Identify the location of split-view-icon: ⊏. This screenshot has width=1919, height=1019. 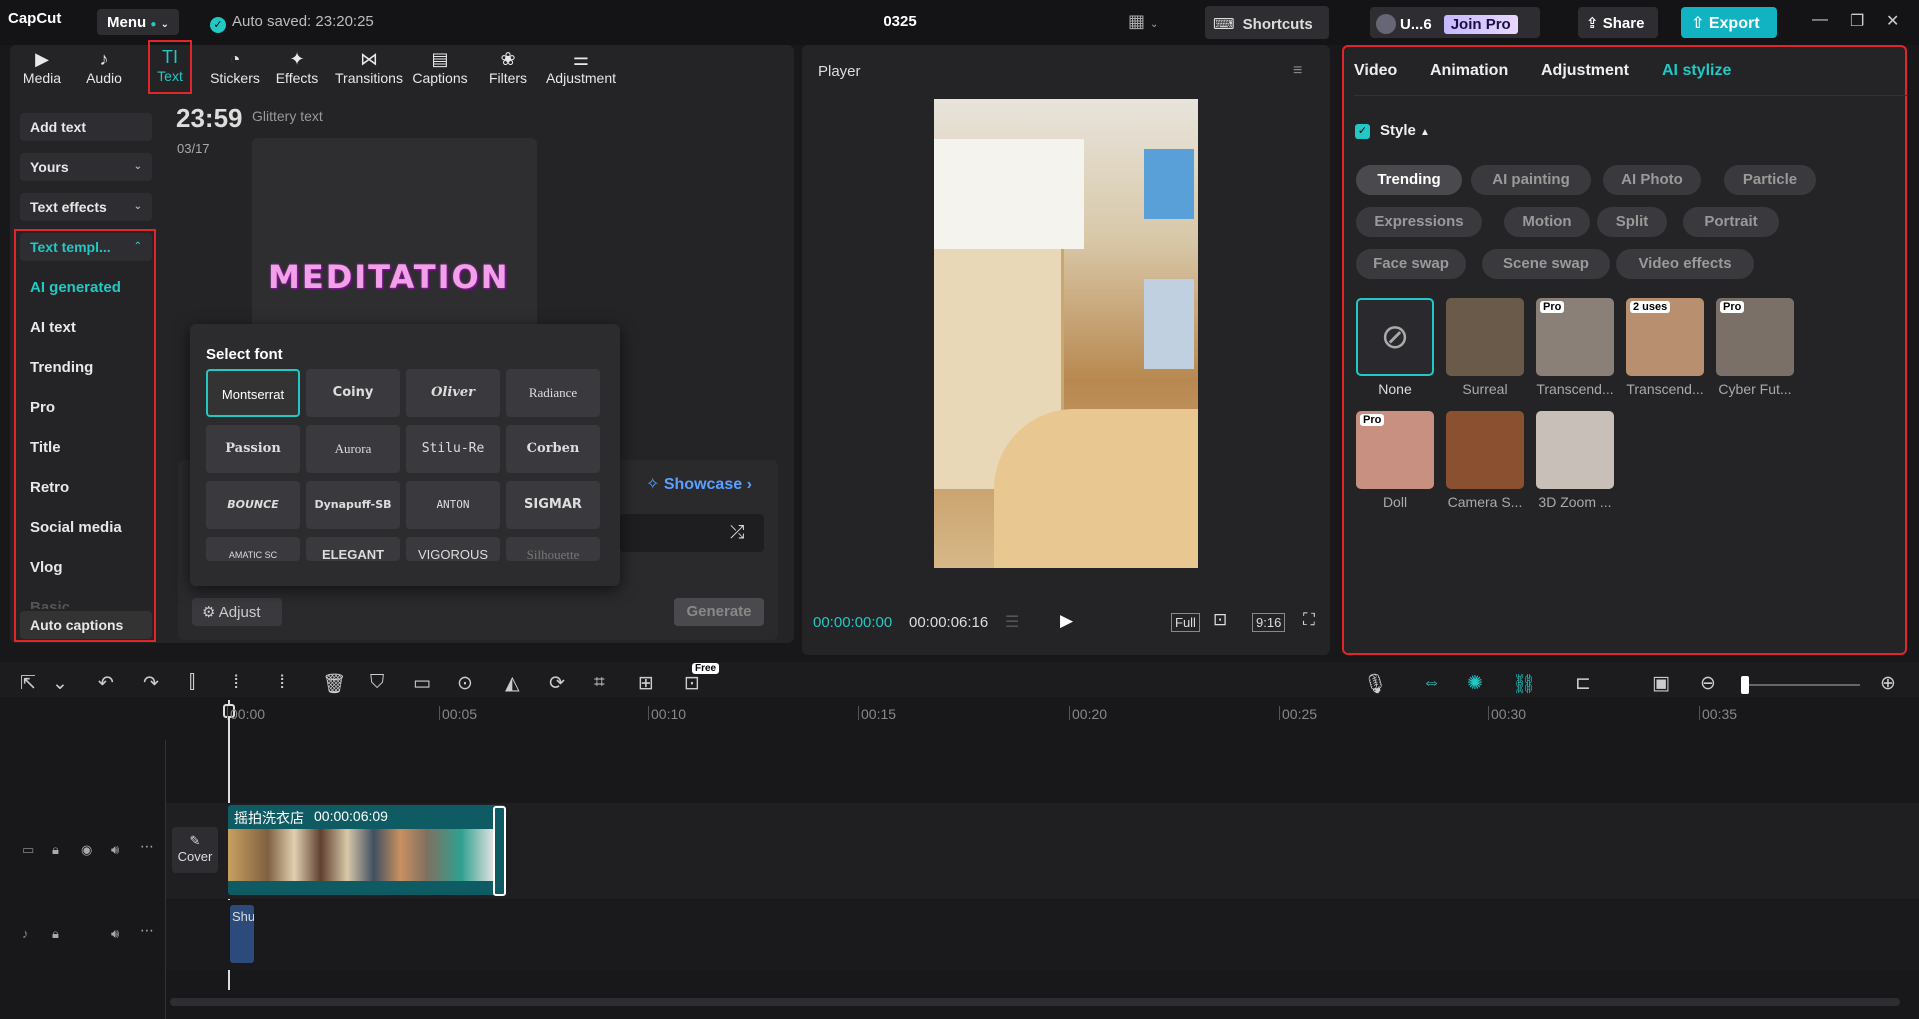
(1583, 683).